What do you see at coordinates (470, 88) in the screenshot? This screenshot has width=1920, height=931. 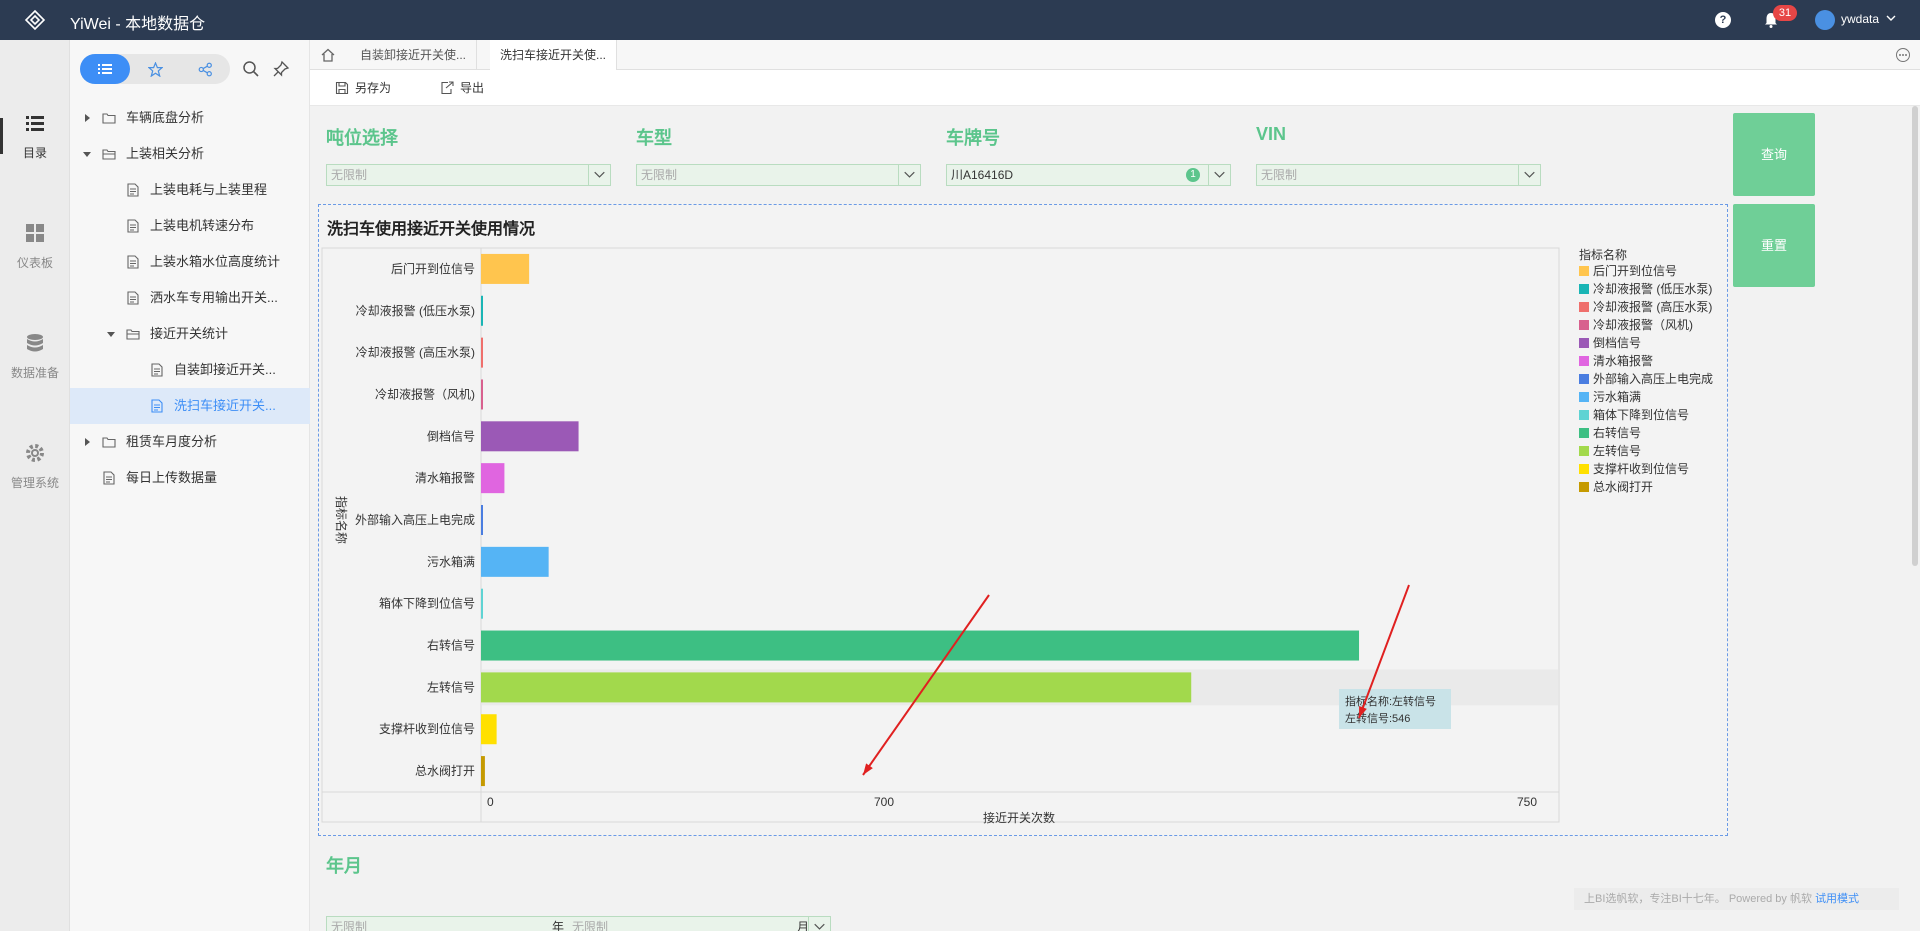 I see `export-button: 导出` at bounding box center [470, 88].